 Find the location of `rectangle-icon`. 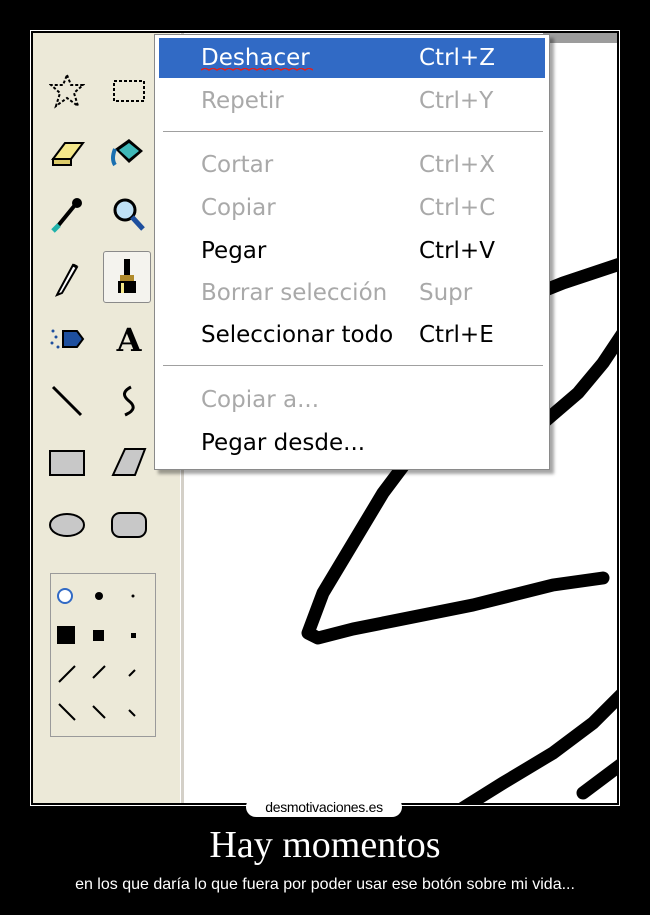

rectangle-icon is located at coordinates (67, 463).